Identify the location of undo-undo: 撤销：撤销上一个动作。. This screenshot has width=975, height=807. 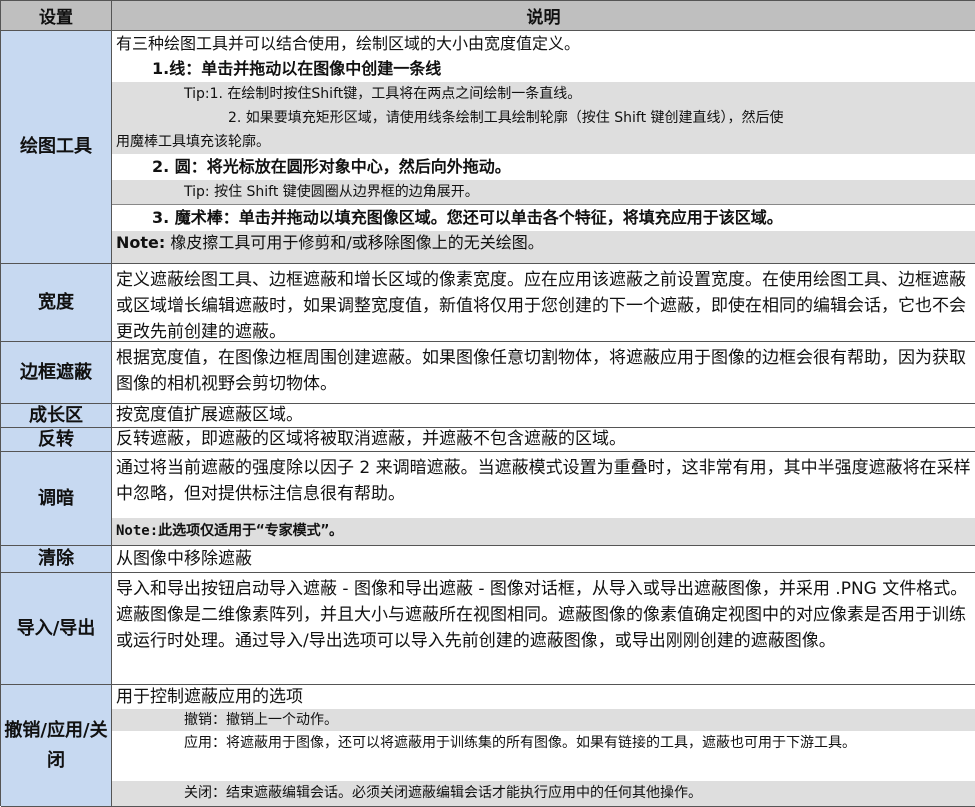
(543, 720).